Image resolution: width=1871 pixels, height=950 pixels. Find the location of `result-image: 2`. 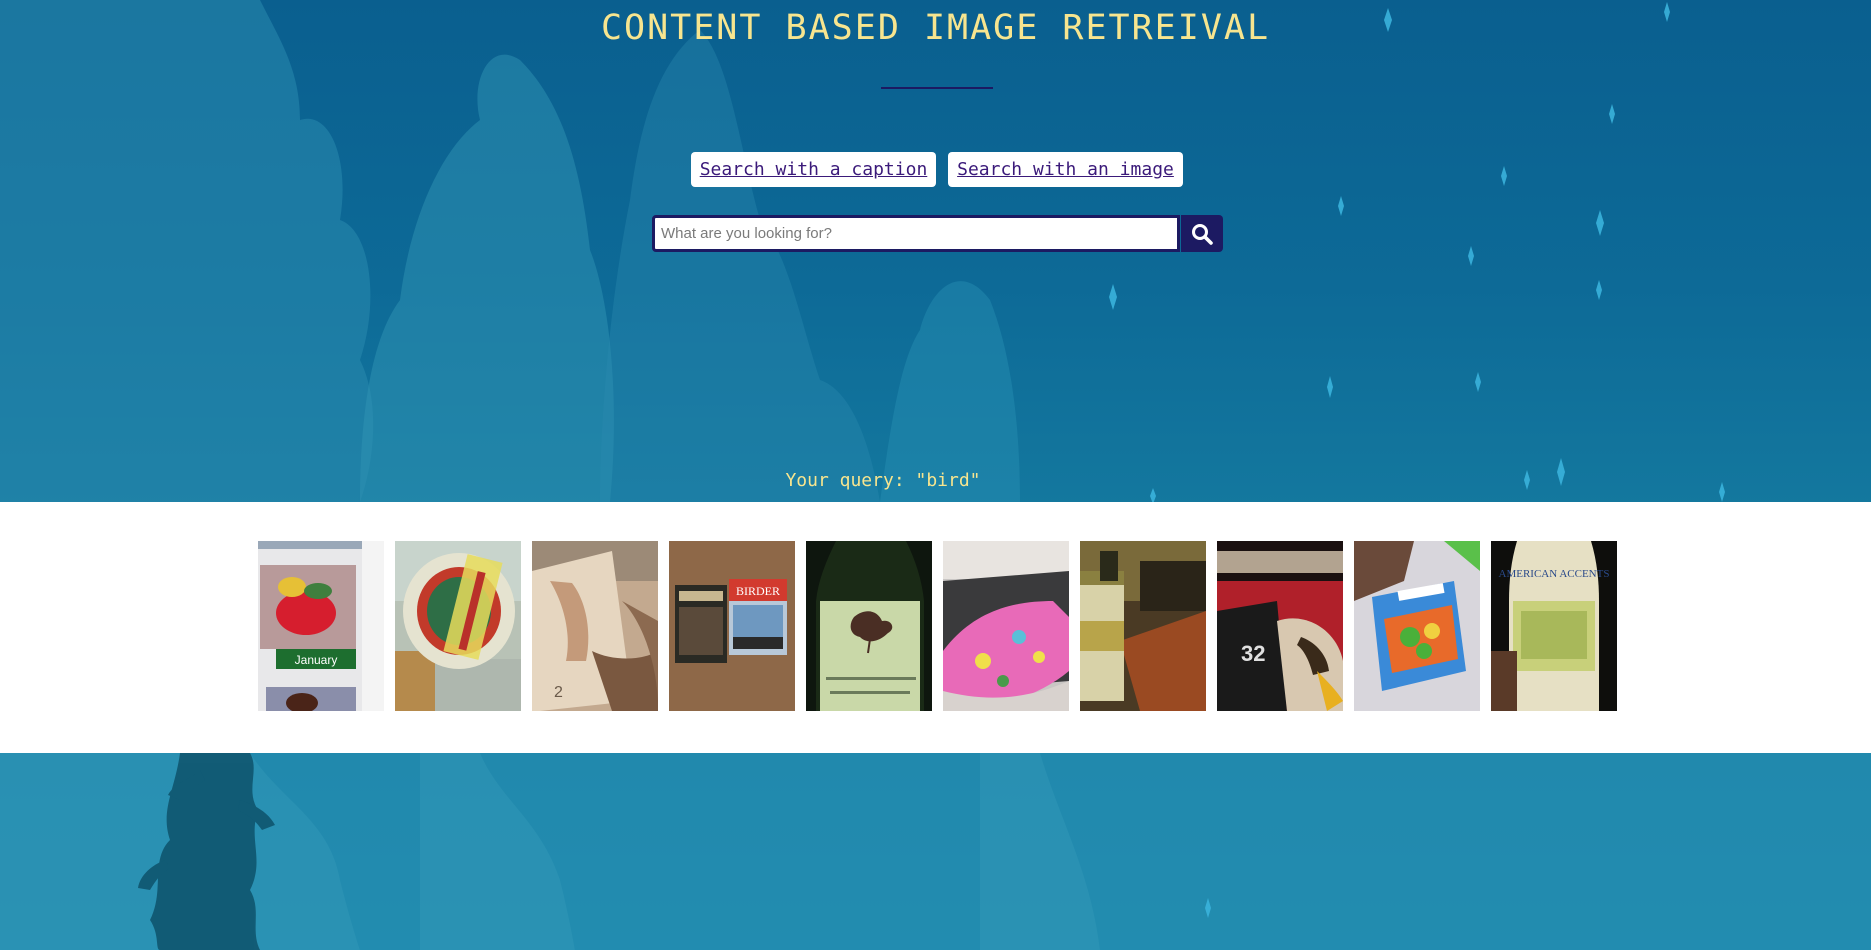

result-image: 2 is located at coordinates (595, 626).